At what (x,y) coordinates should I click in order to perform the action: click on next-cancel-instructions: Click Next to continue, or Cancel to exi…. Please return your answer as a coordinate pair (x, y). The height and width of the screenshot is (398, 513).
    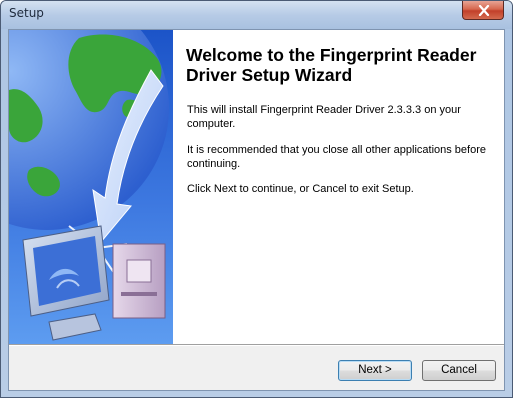
    Looking at the image, I should click on (300, 189).